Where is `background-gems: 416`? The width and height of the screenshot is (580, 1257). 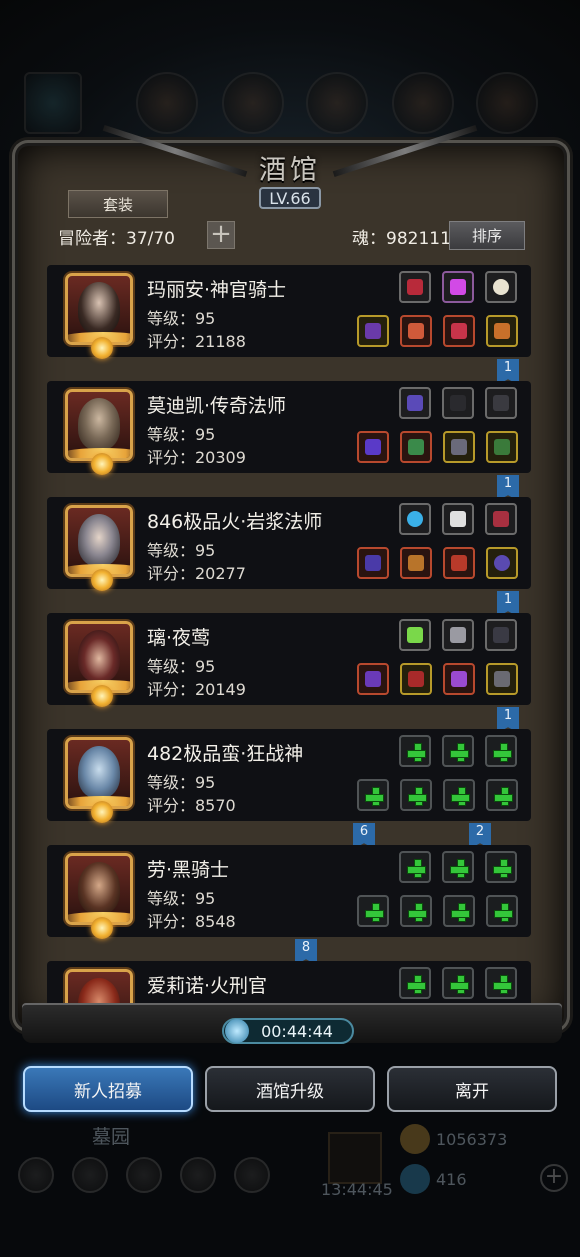
background-gems: 416 is located at coordinates (451, 1179).